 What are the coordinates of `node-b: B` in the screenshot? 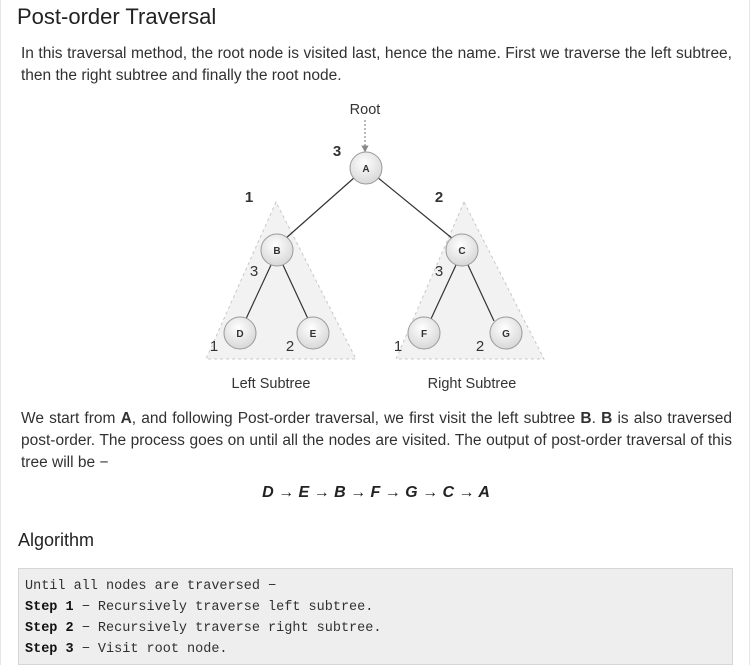 It's located at (277, 250).